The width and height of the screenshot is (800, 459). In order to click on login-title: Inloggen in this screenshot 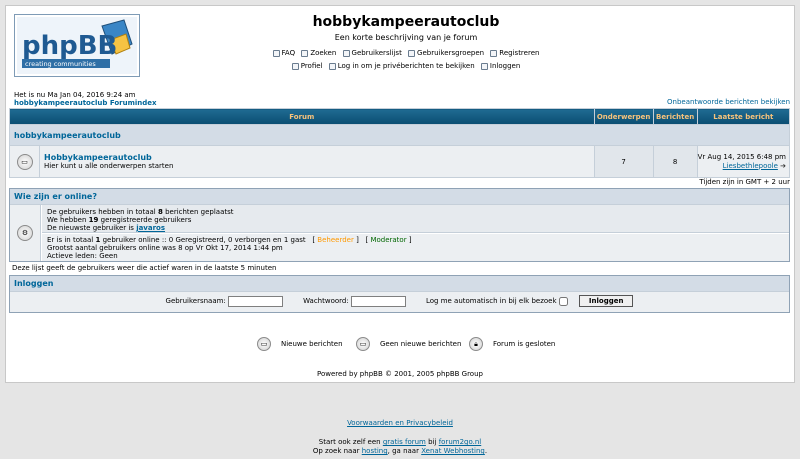, I will do `click(399, 284)`.